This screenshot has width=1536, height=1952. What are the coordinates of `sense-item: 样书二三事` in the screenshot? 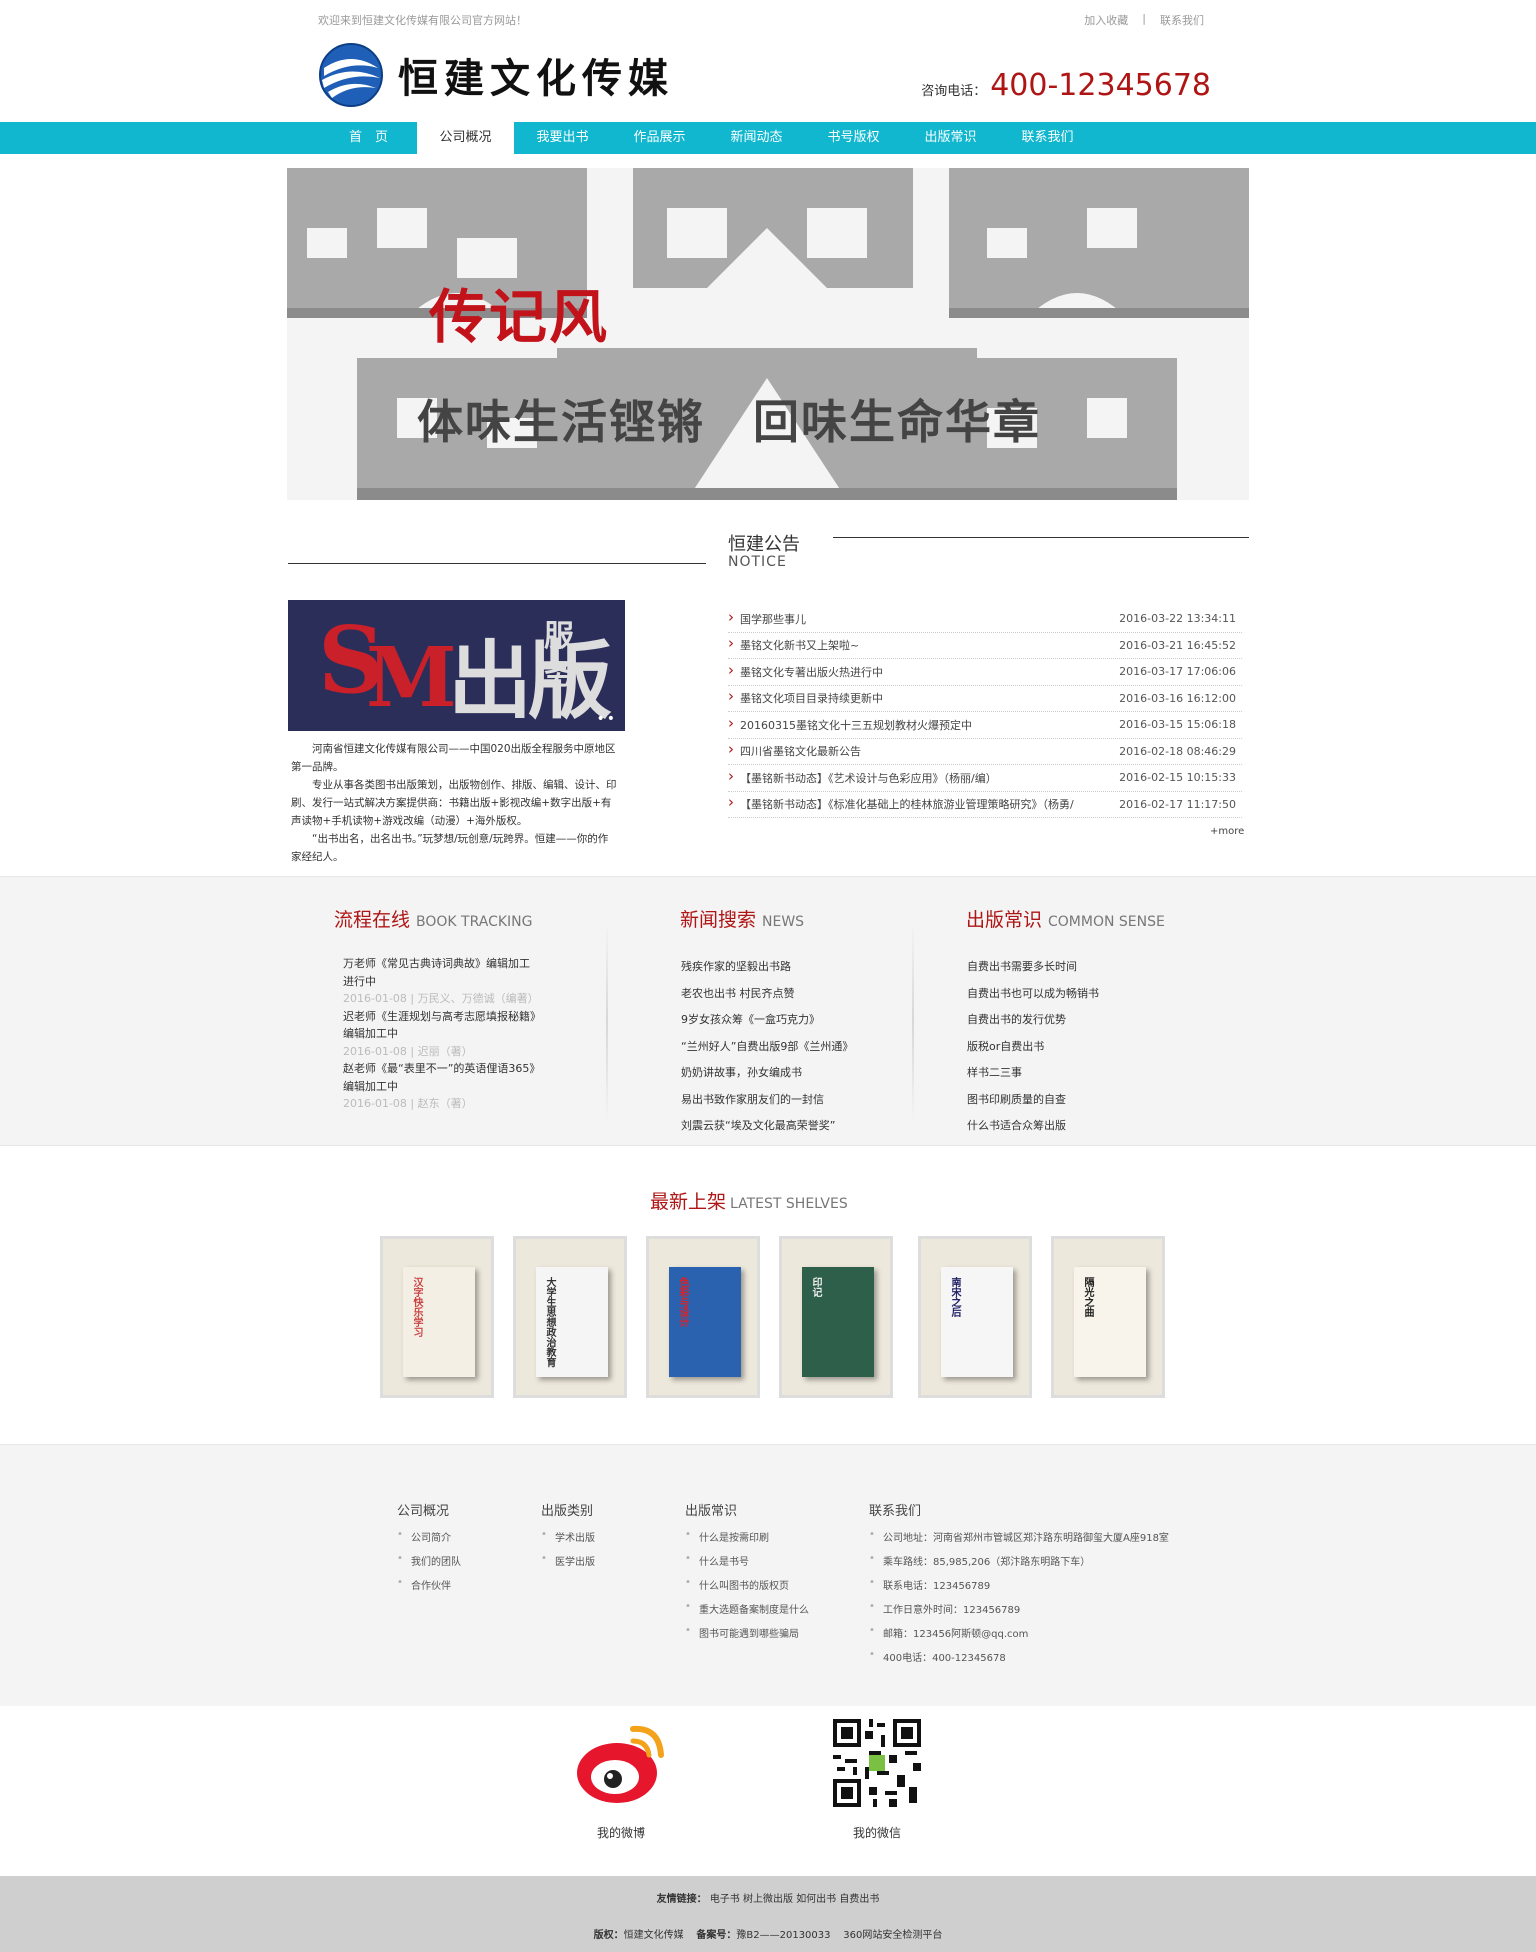 It's located at (1033, 1077).